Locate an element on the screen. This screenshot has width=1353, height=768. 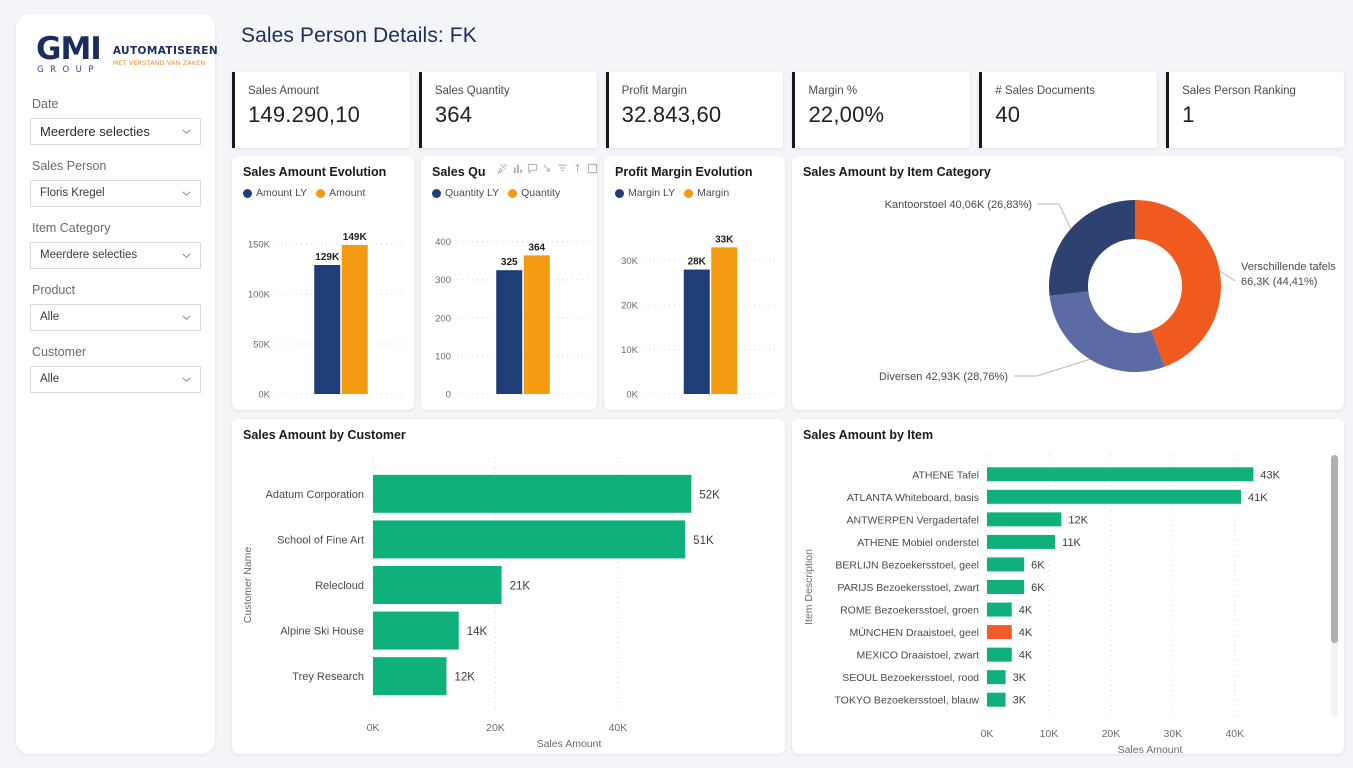
x-axis-title: Sales Amount is located at coordinates (1150, 749).